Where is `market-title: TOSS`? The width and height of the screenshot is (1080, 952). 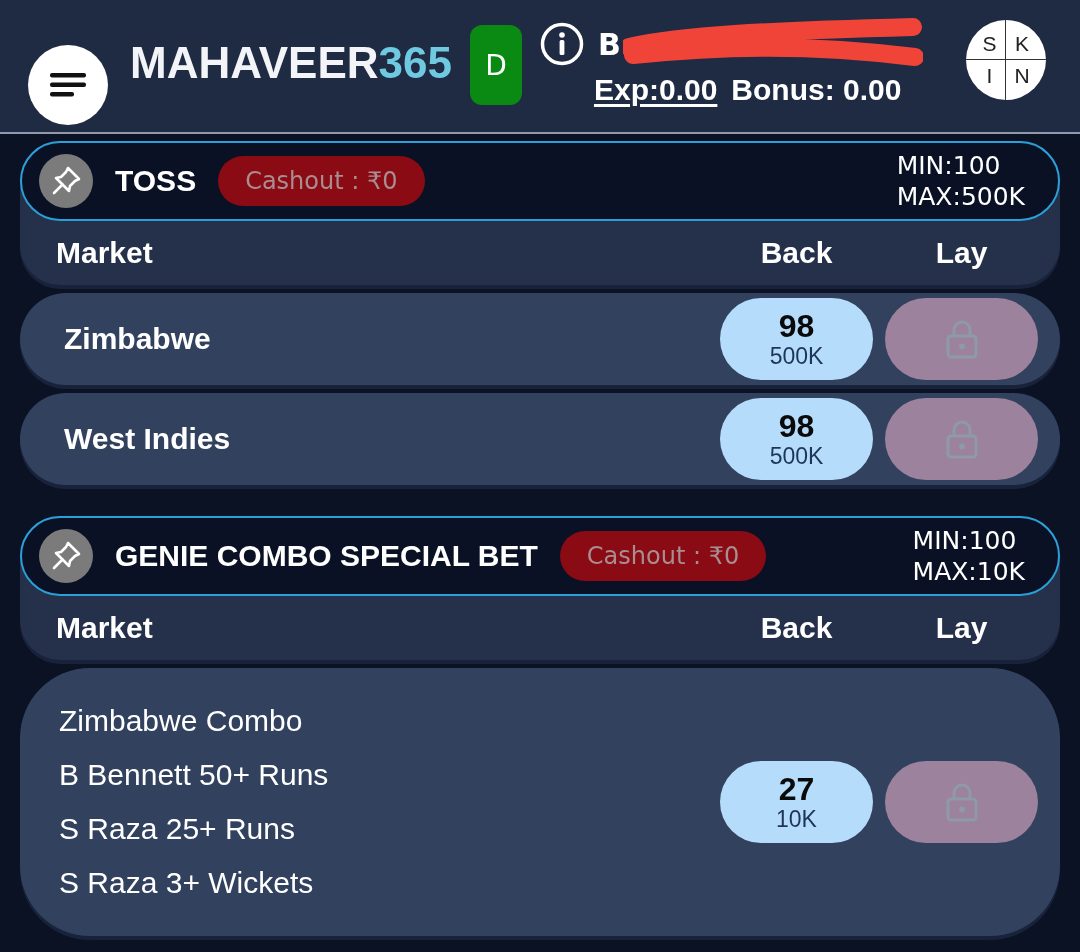
market-title: TOSS is located at coordinates (156, 181).